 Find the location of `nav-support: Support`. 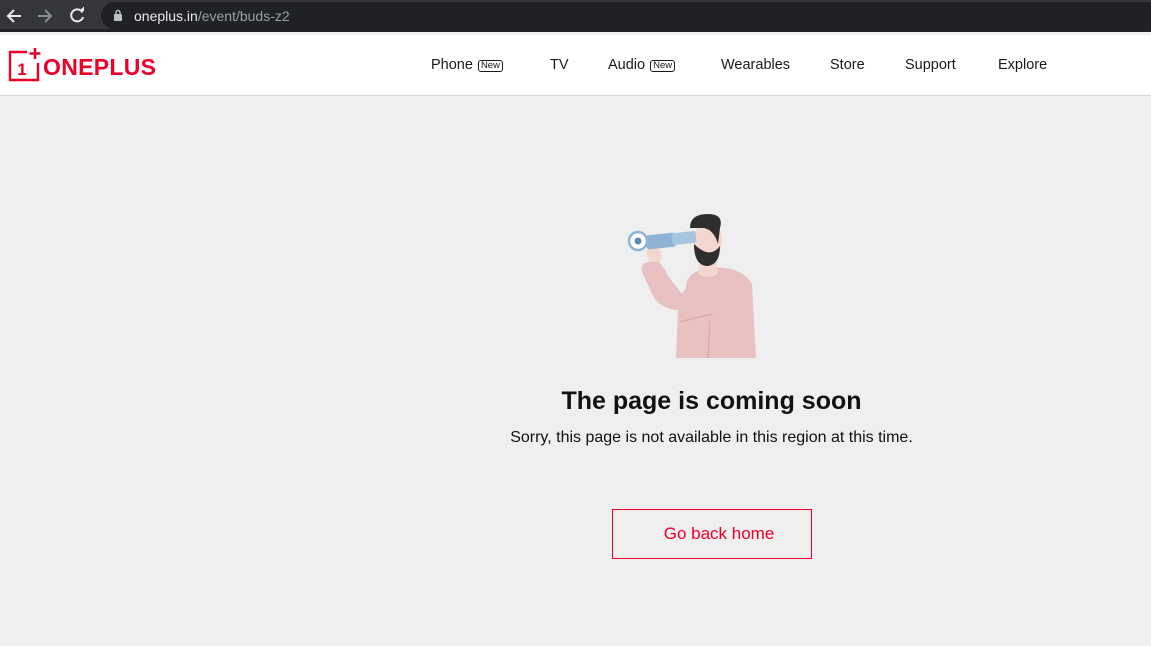

nav-support: Support is located at coordinates (930, 65).